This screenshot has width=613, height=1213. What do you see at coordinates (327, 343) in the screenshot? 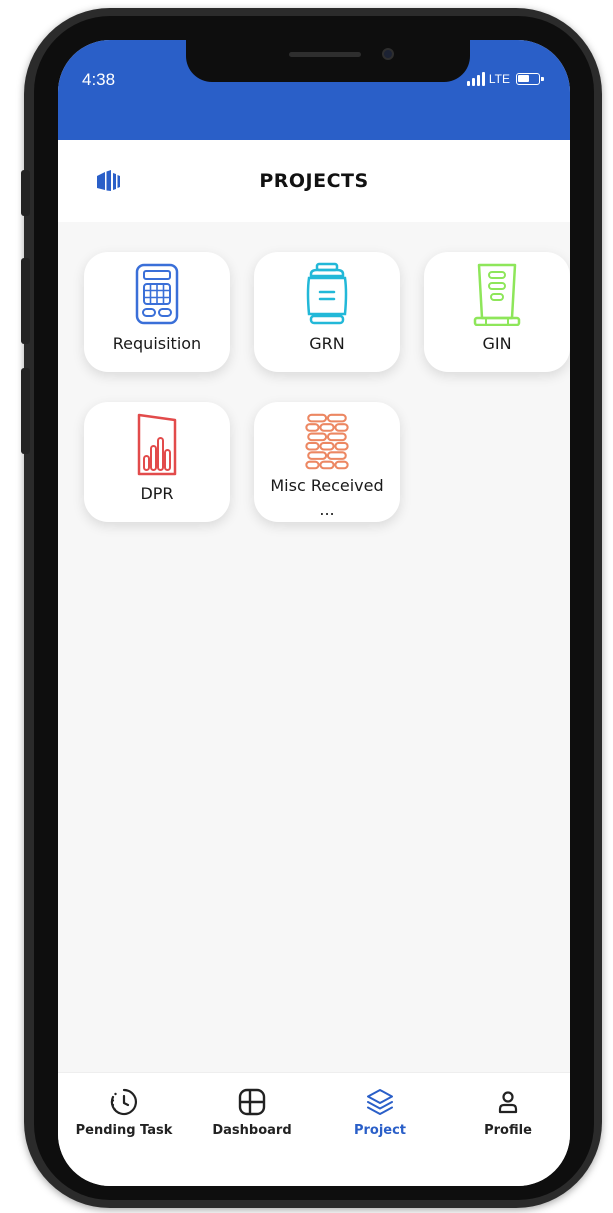
I see `tile-label: GRN` at bounding box center [327, 343].